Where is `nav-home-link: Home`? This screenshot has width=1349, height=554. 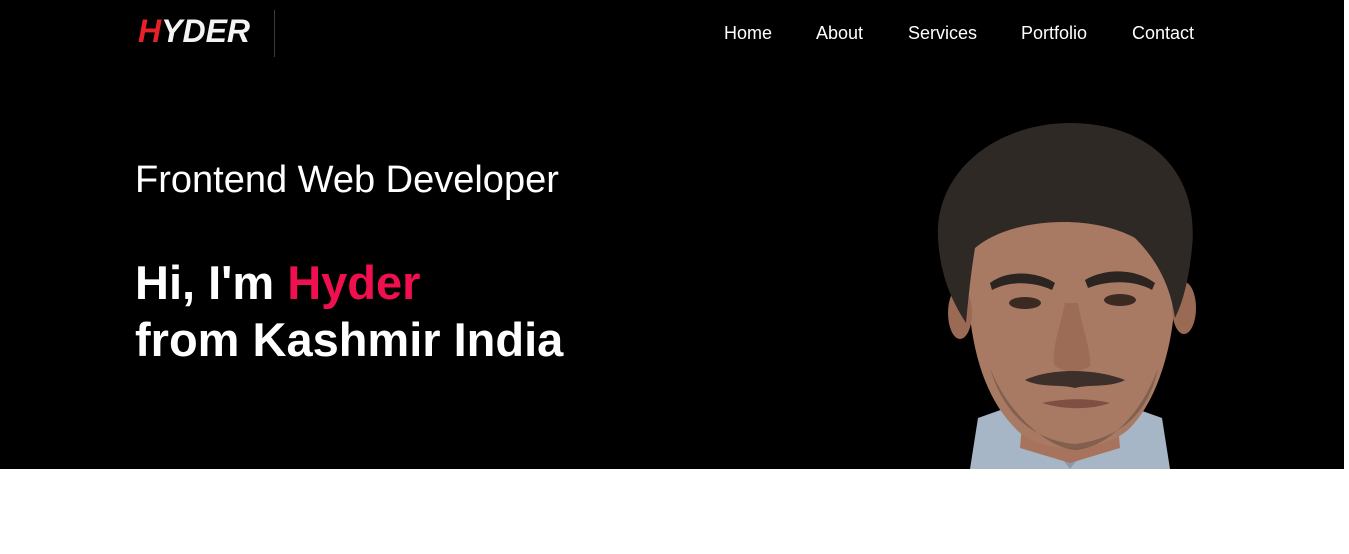 nav-home-link: Home is located at coordinates (748, 33).